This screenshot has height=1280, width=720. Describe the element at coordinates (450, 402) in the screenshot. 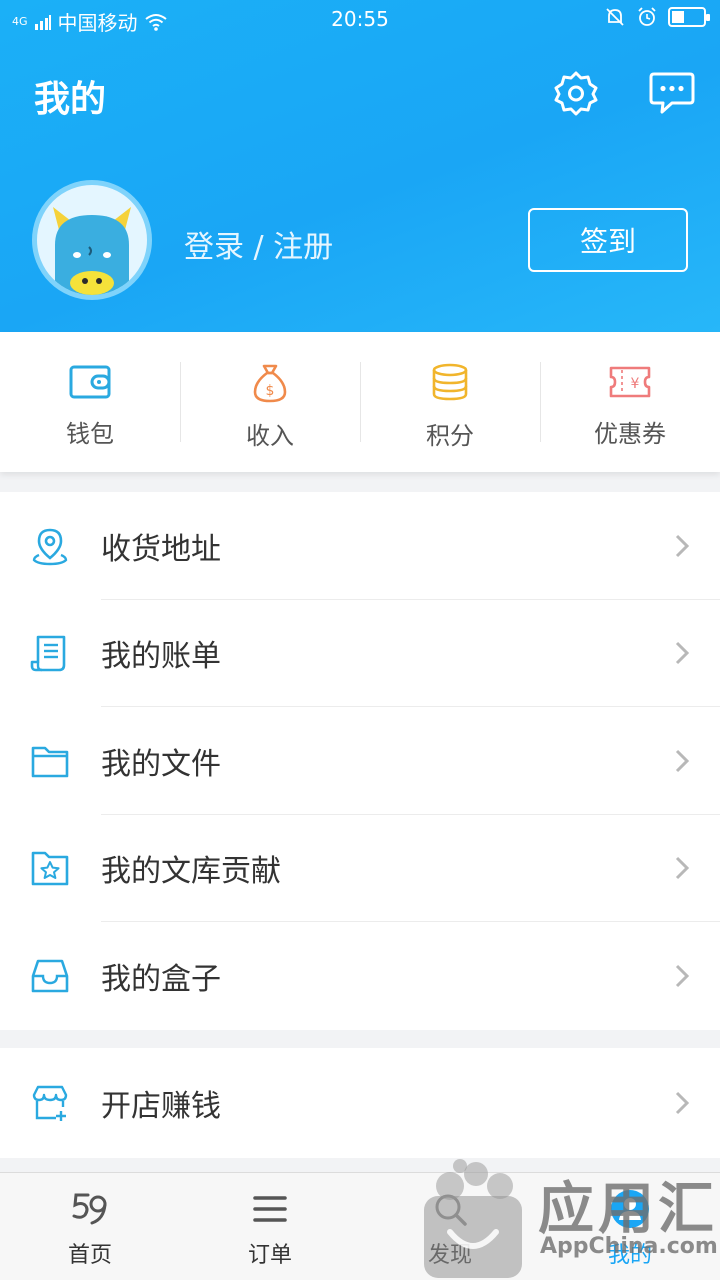

I see `quick-item-points: 积分` at that location.